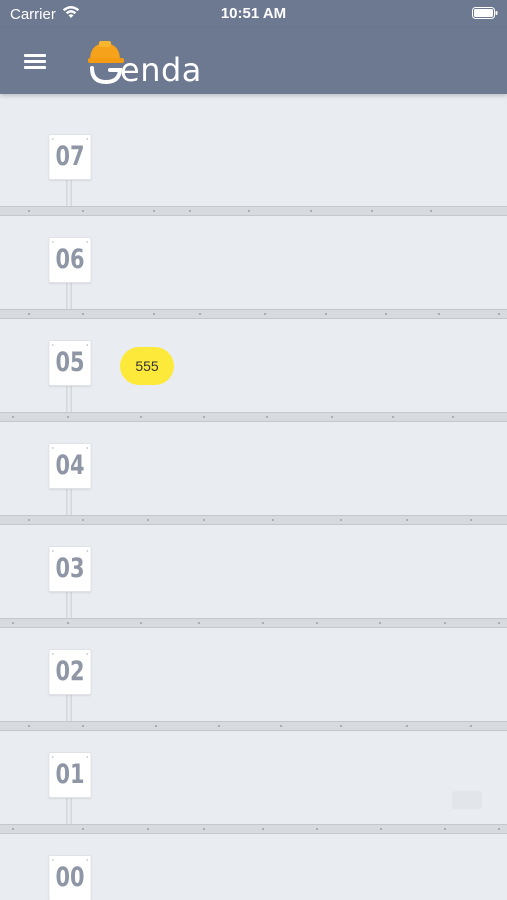  I want to click on floor-sign: 04, so click(70, 466).